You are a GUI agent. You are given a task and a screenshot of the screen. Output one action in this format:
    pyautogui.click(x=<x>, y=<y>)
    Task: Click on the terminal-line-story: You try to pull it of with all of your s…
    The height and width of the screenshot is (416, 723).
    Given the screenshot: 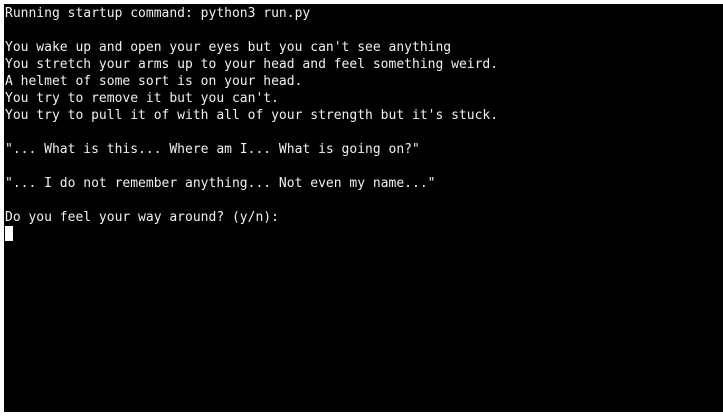 What is the action you would take?
    pyautogui.click(x=252, y=115)
    